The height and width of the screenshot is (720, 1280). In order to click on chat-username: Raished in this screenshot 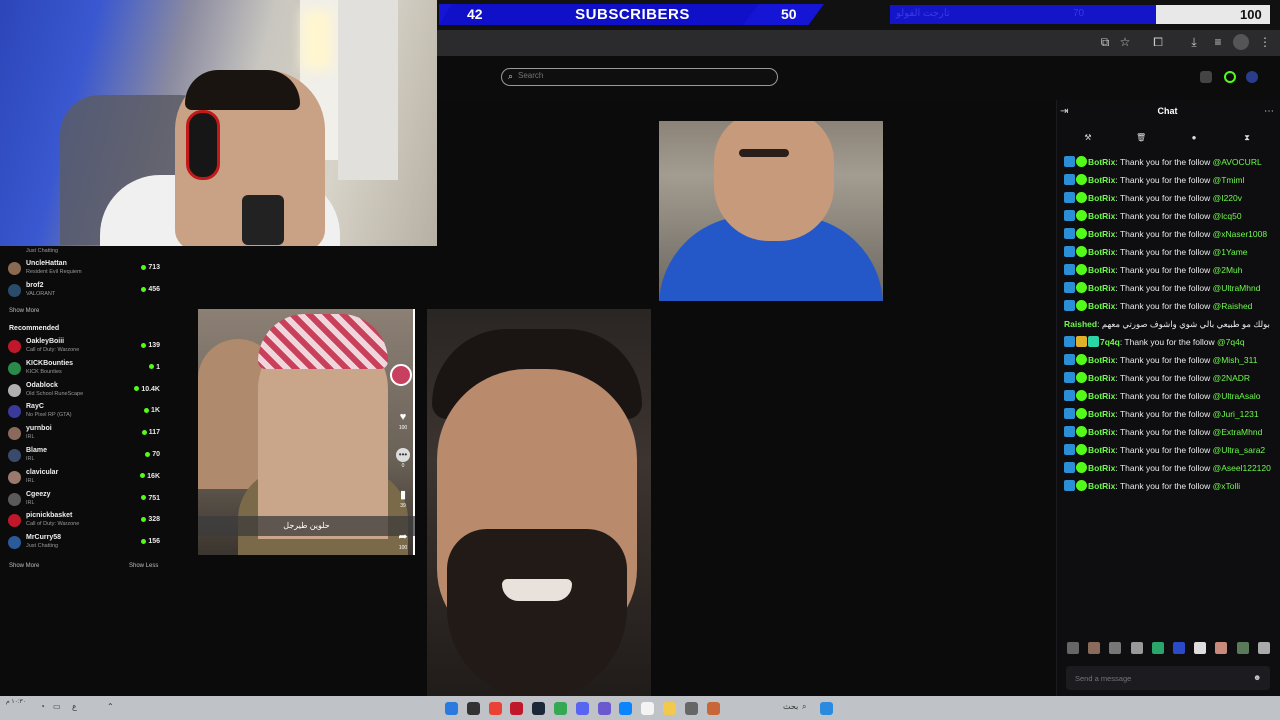, I will do `click(1080, 324)`.